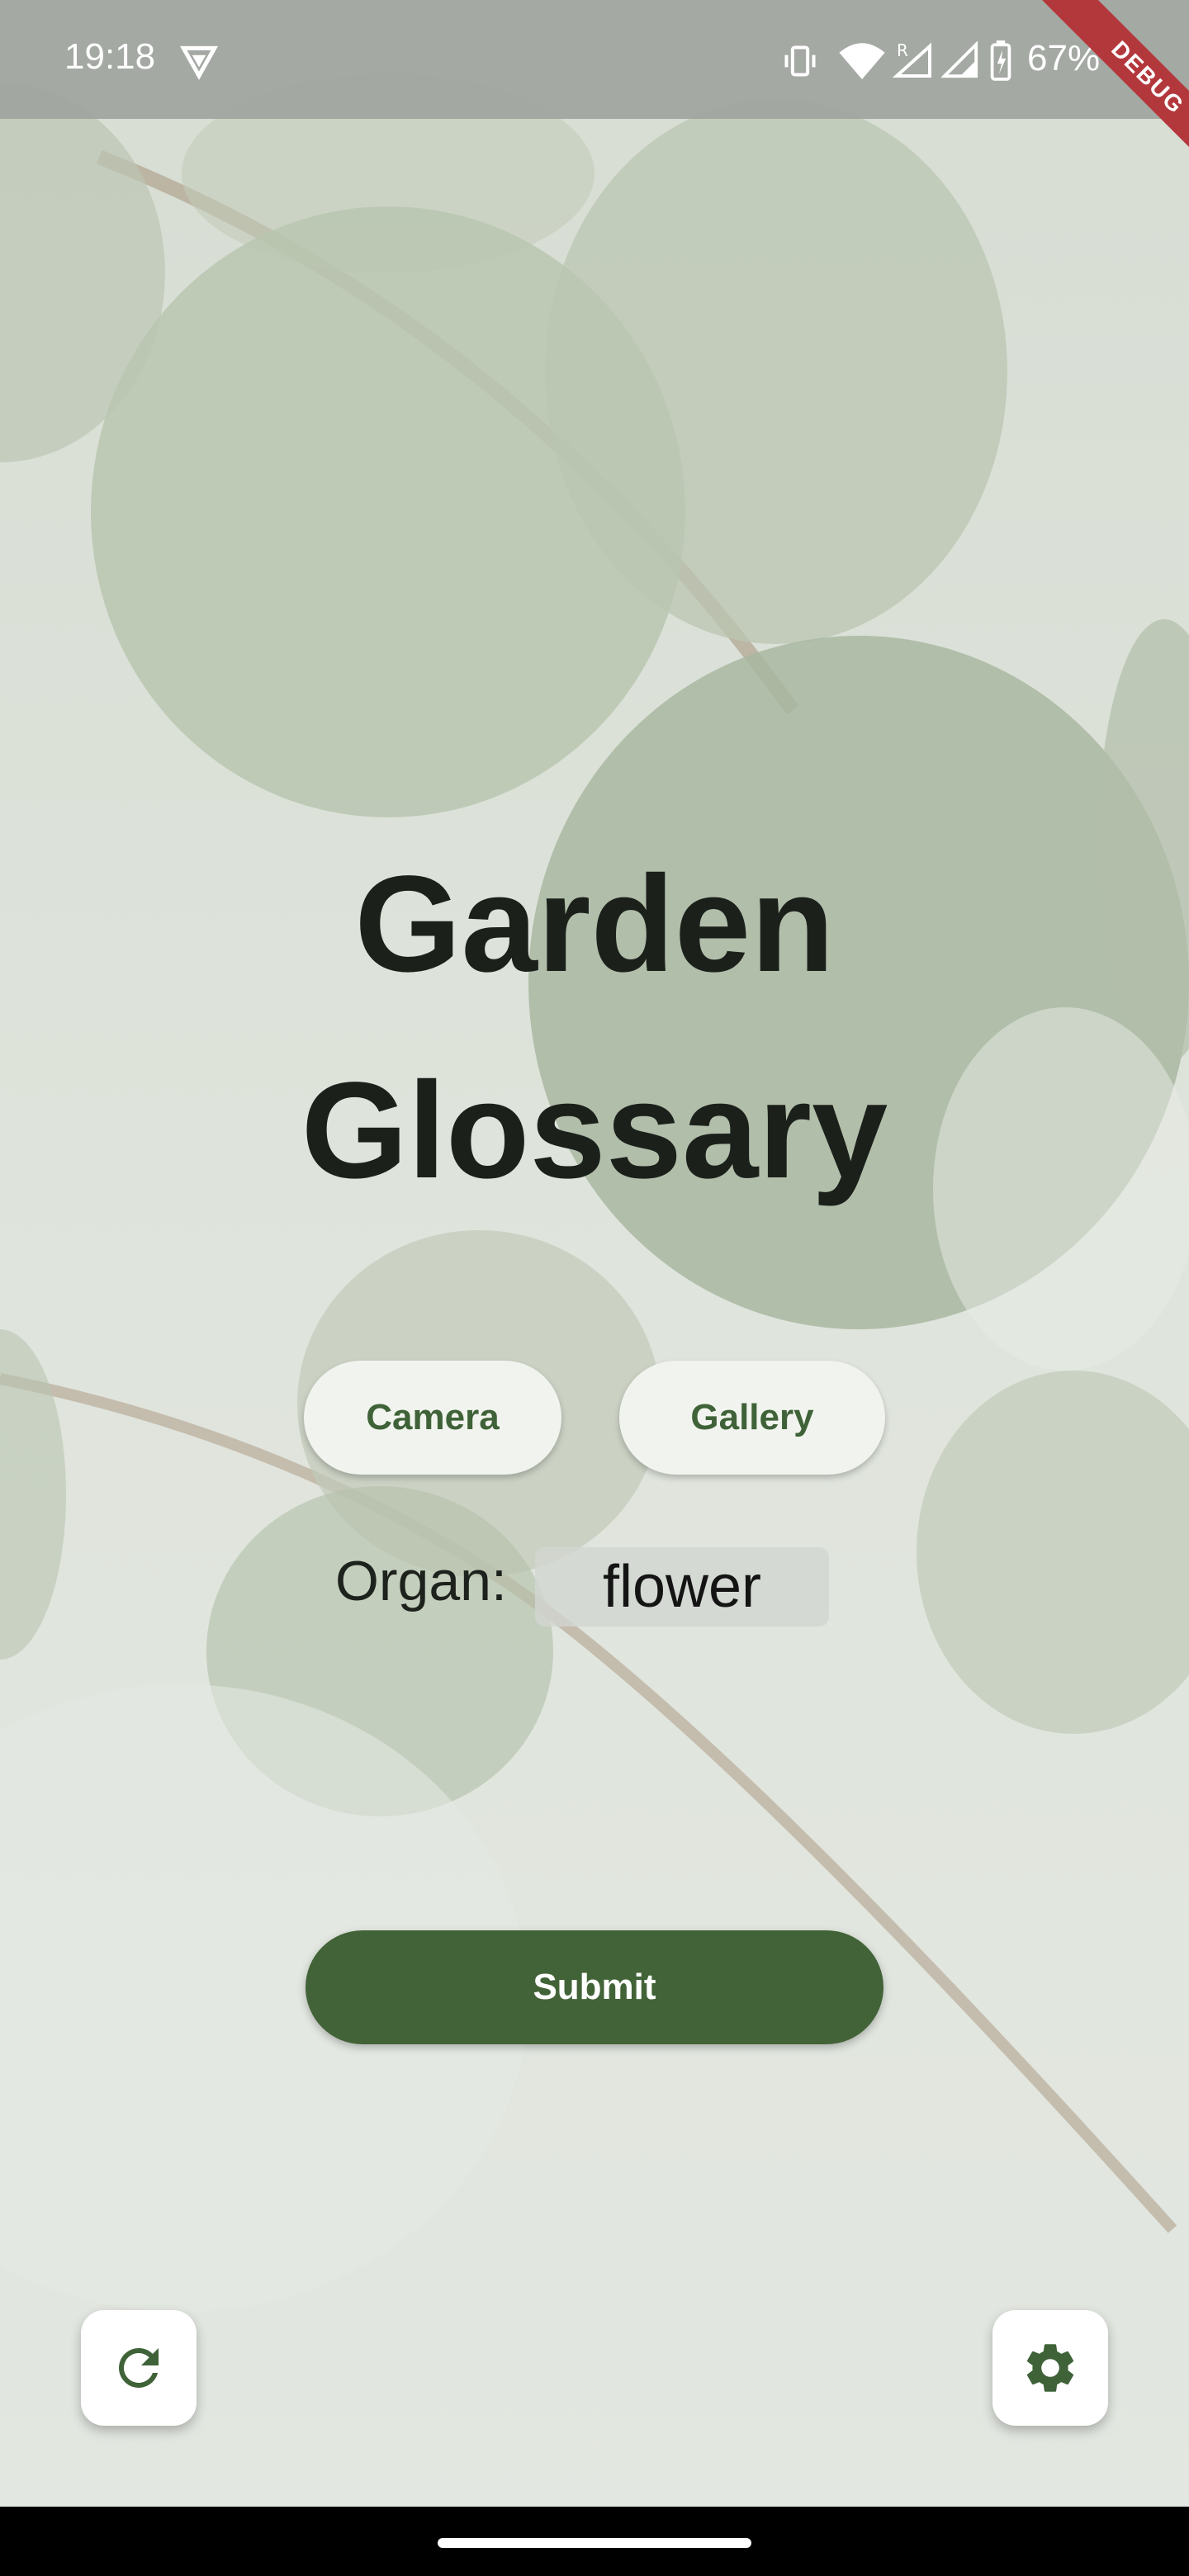 The image size is (1189, 2576). Describe the element at coordinates (421, 1581) in the screenshot. I see `organ-label: Organ:` at that location.